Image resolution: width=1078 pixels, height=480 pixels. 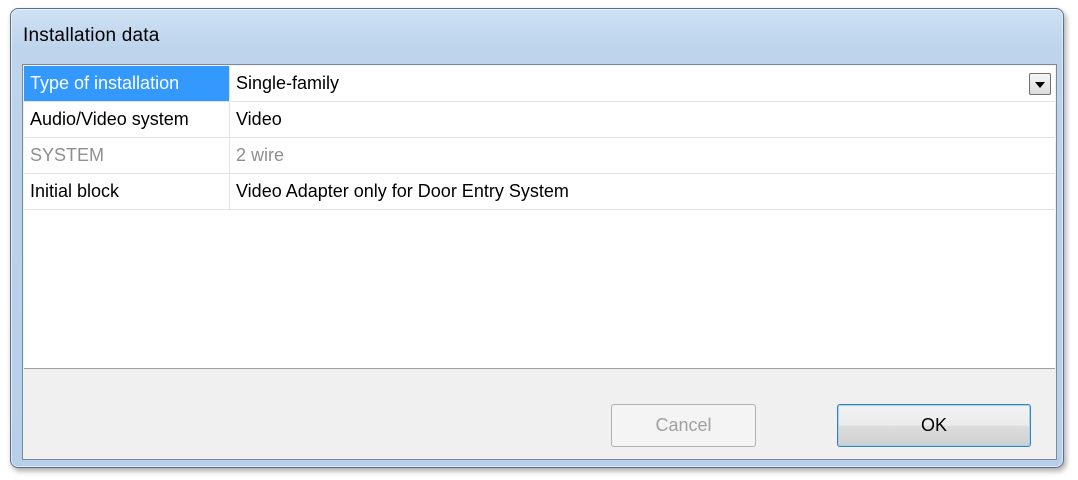 I want to click on cancel-button: Cancel, so click(x=683, y=425).